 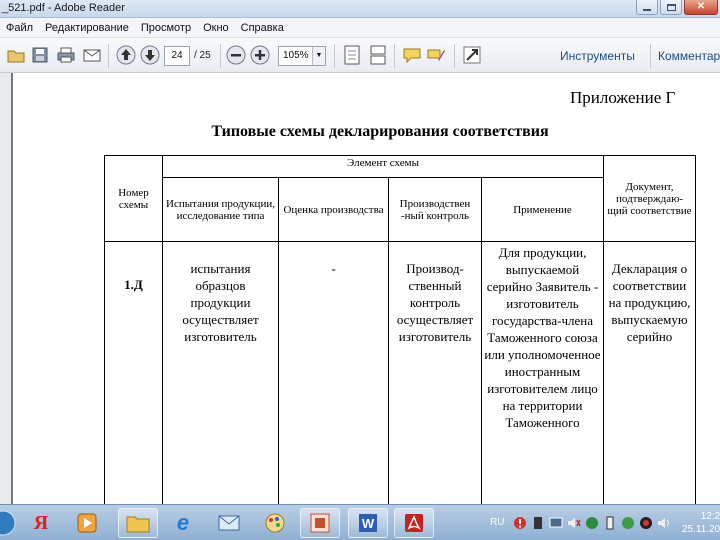 What do you see at coordinates (138, 523) in the screenshot?
I see `explorer-folder-icon` at bounding box center [138, 523].